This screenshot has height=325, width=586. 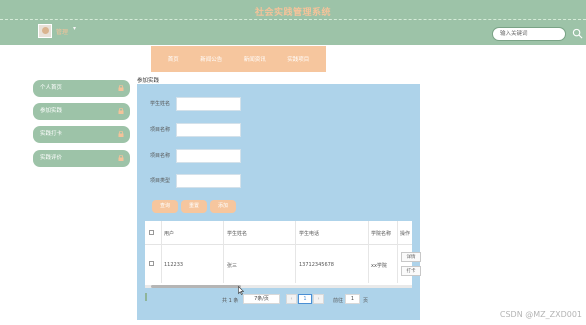 What do you see at coordinates (81, 111) in the screenshot?
I see `sidebar-item-join: 参加实践` at bounding box center [81, 111].